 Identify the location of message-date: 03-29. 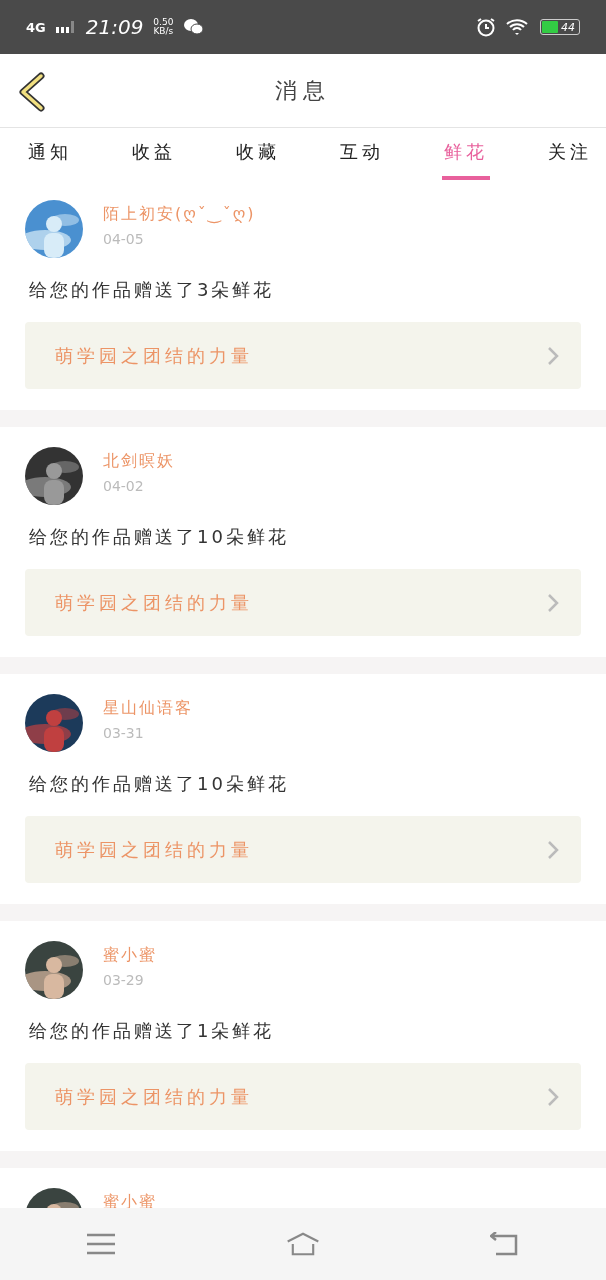
(124, 980).